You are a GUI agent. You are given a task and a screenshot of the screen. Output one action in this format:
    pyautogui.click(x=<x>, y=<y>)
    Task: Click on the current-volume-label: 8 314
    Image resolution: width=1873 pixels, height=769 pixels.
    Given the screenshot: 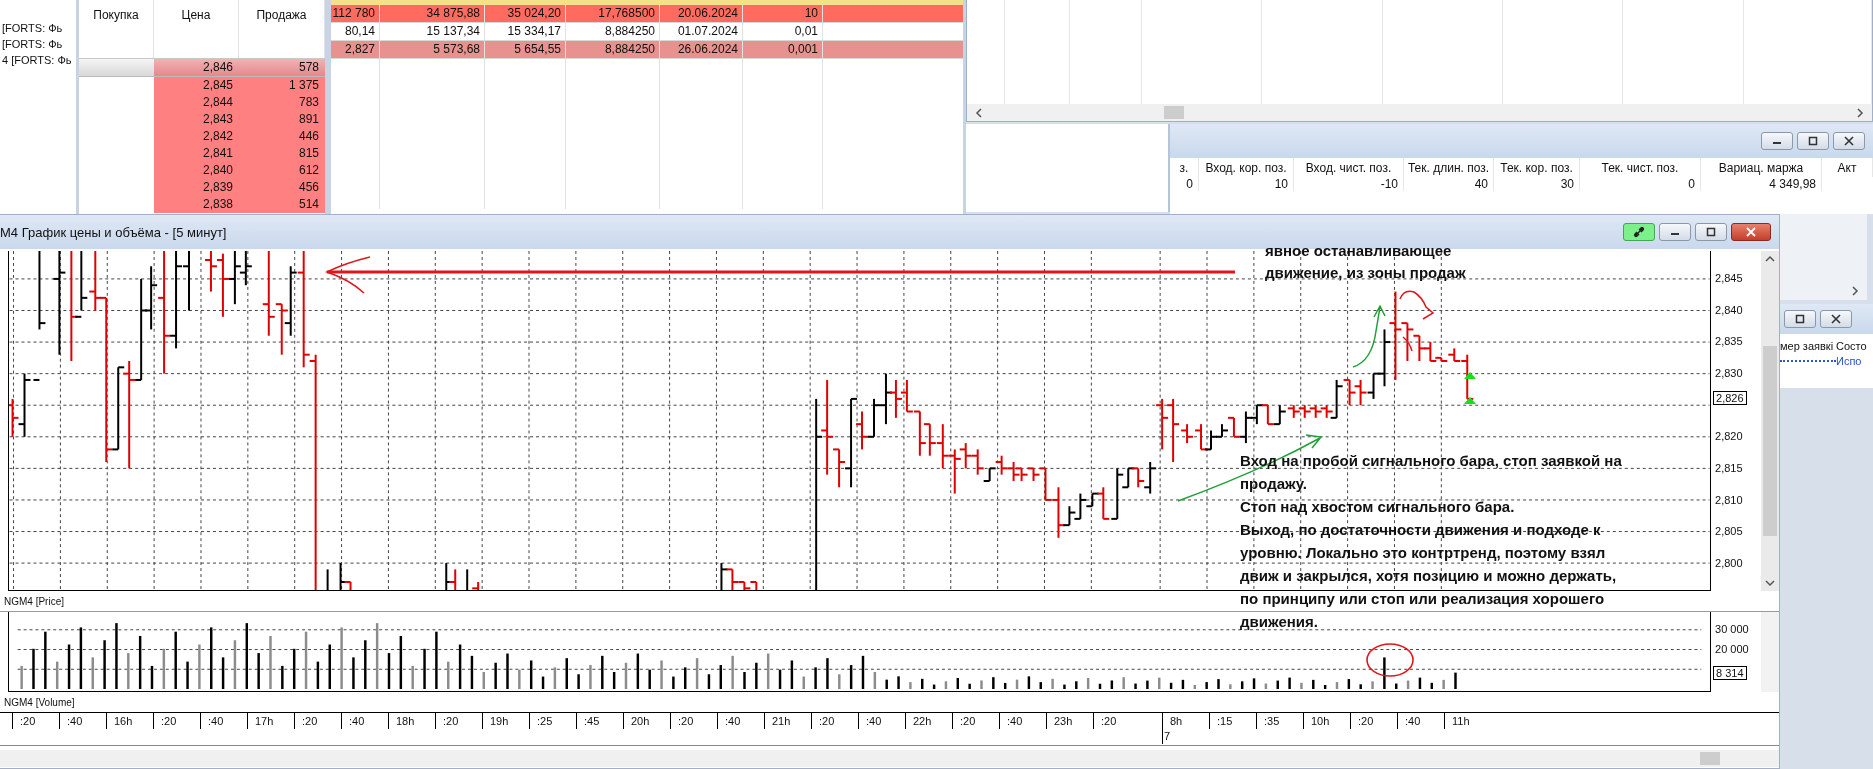 What is the action you would take?
    pyautogui.click(x=1730, y=673)
    